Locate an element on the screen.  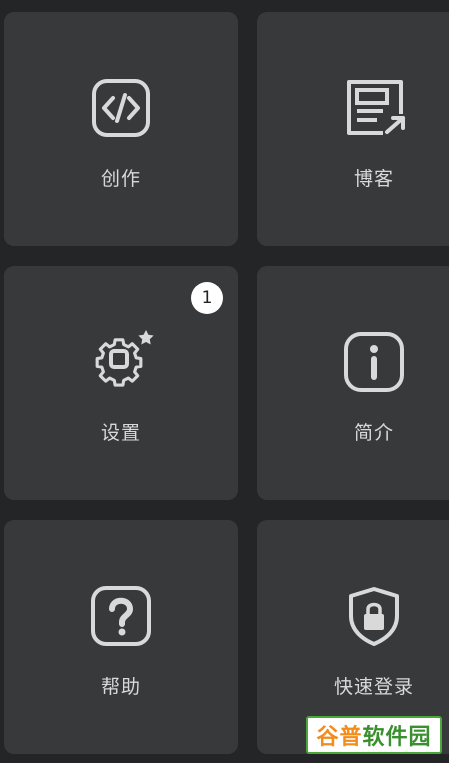
tile-label-create: 创作 is located at coordinates (120, 179).